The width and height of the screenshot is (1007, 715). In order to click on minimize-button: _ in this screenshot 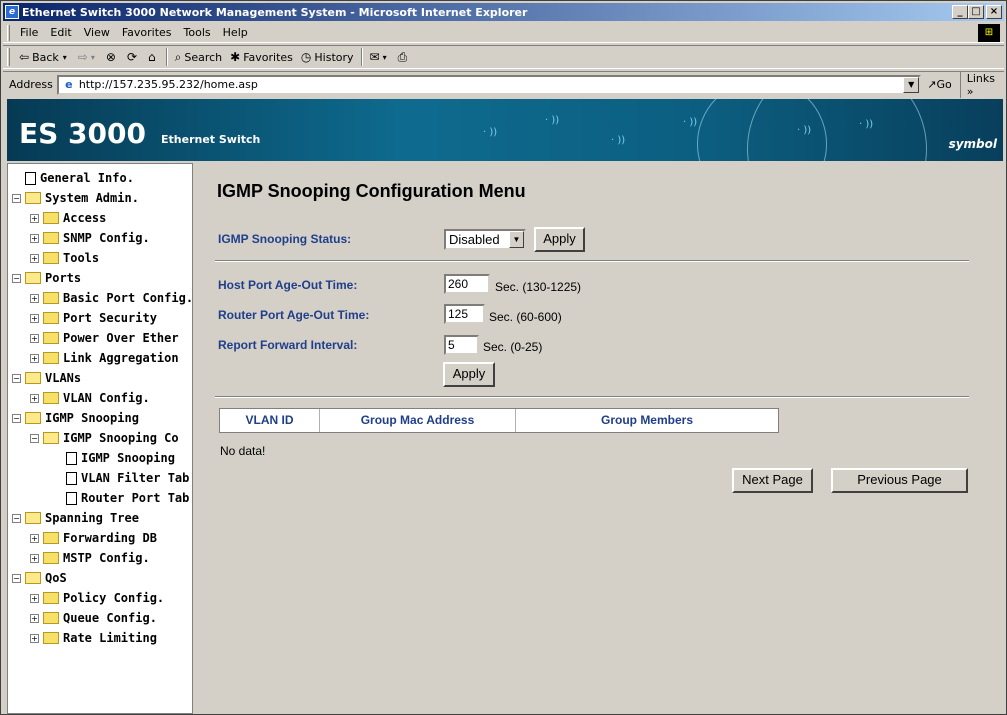, I will do `click(960, 12)`.